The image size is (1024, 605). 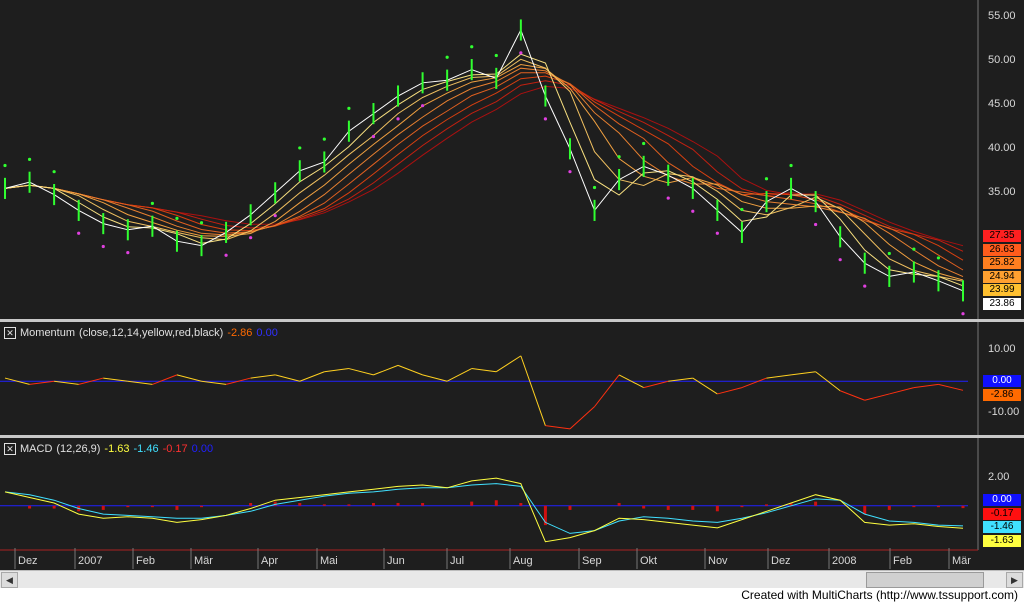 What do you see at coordinates (718, 561) in the screenshot?
I see `x-axis-month-label: Nov` at bounding box center [718, 561].